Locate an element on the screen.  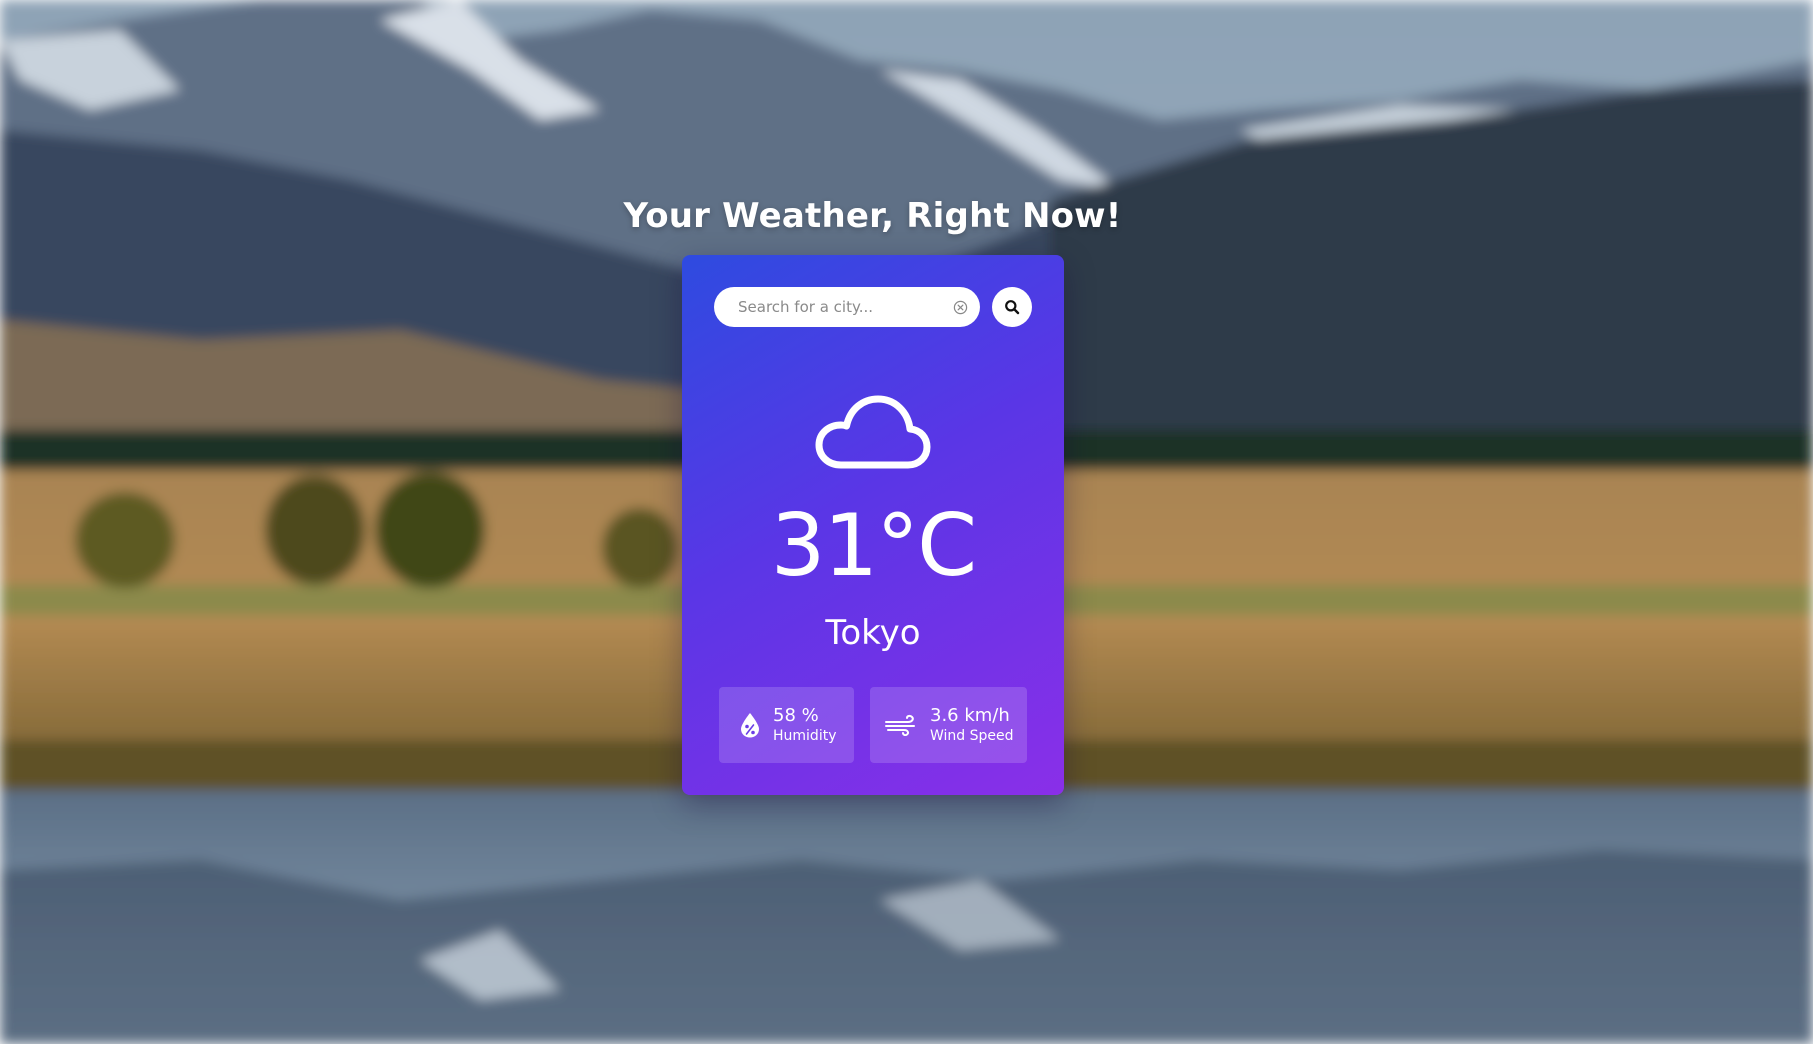
search-box is located at coordinates (847, 307).